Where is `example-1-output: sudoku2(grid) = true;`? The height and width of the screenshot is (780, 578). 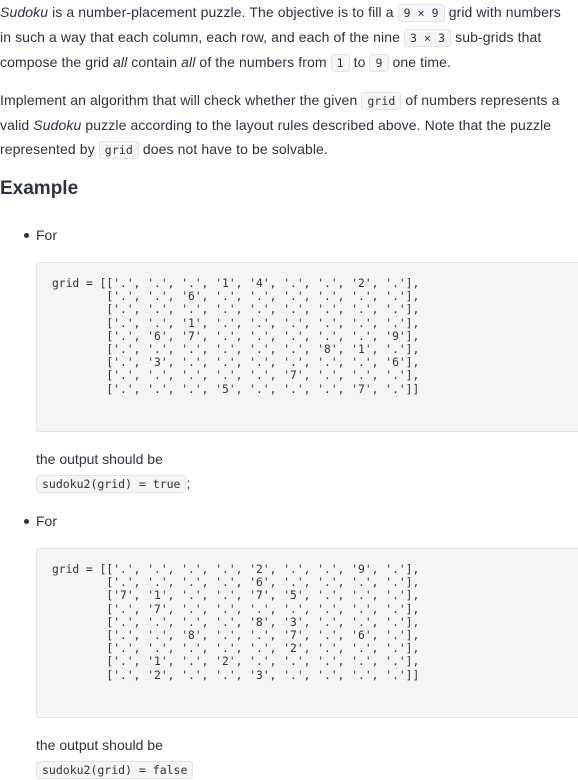 example-1-output: sudoku2(grid) = true; is located at coordinates (113, 483).